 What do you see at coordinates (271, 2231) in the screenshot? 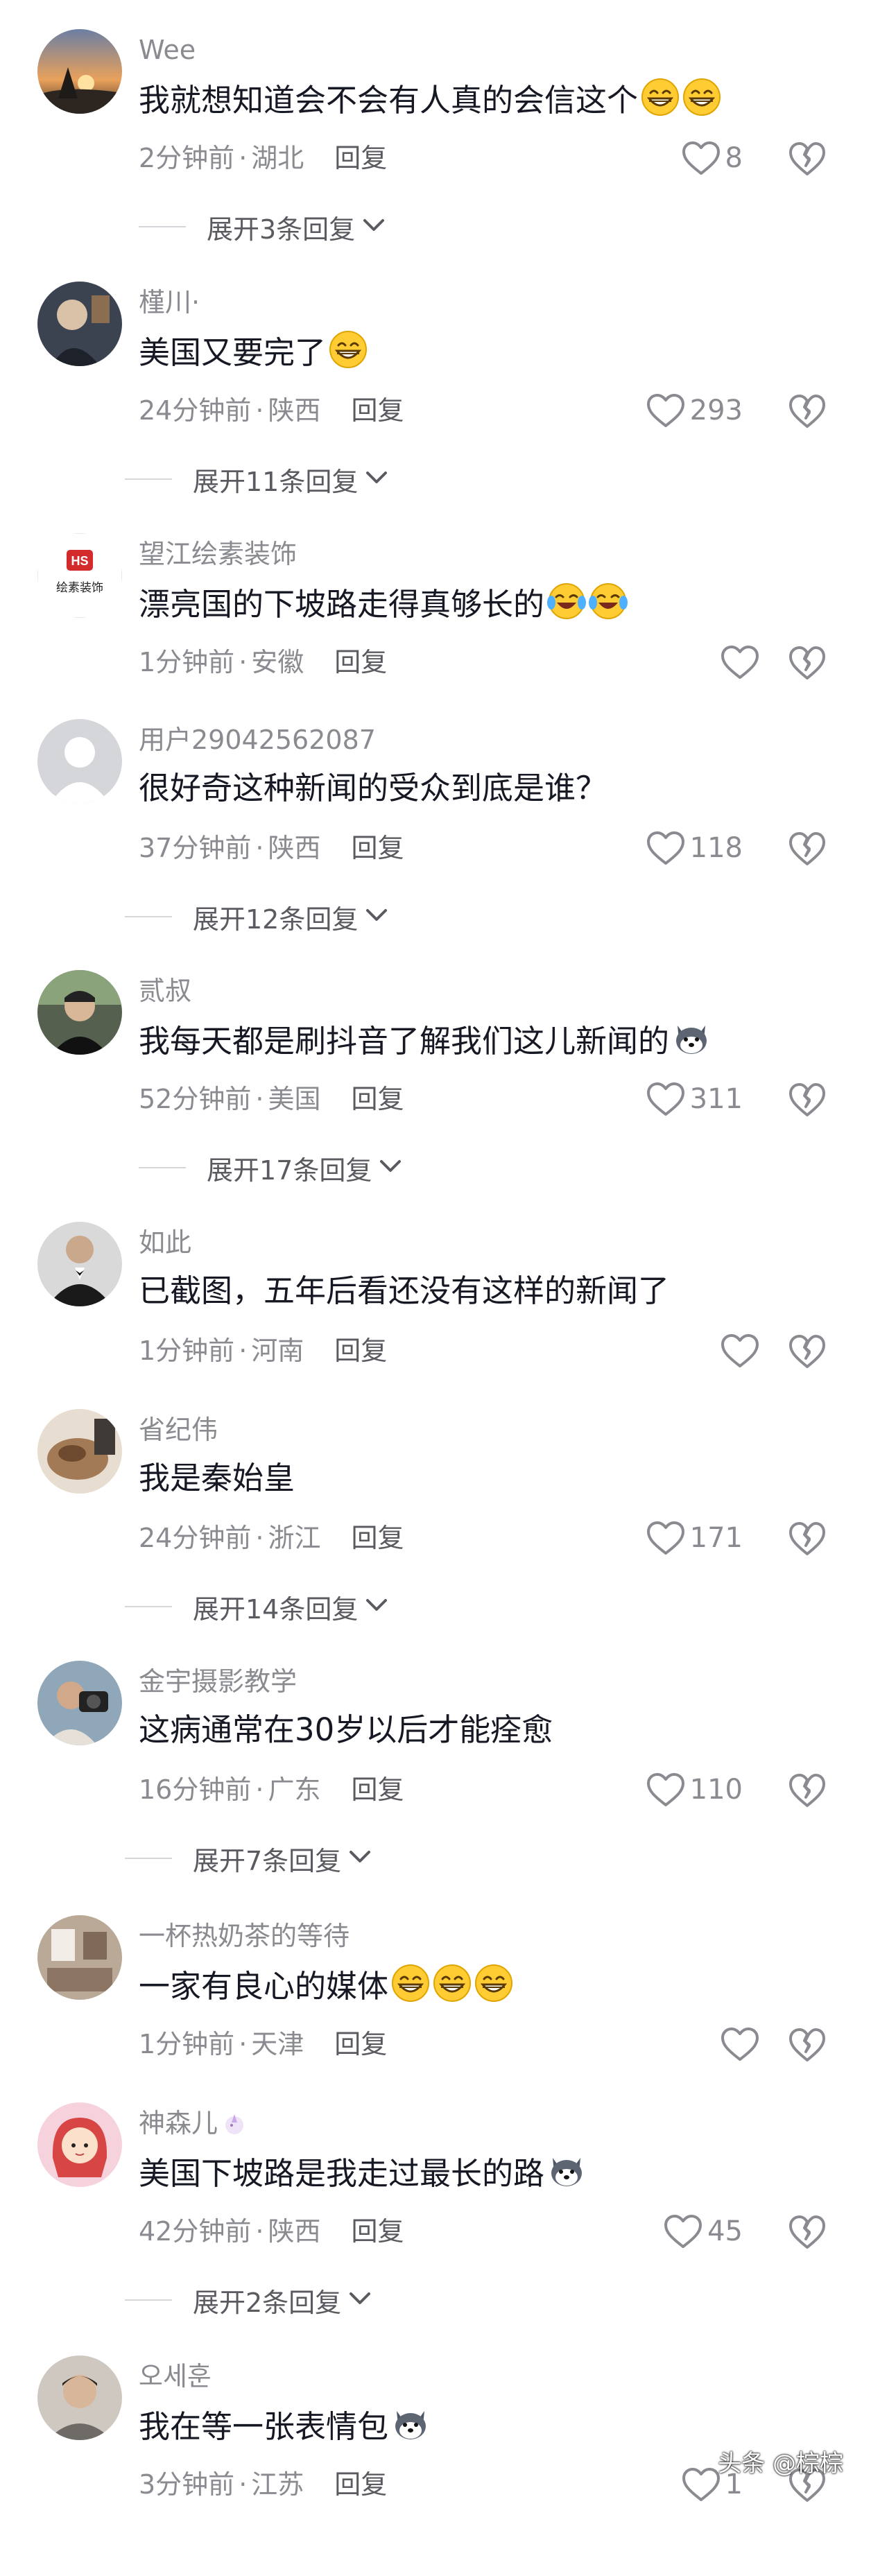
I see `comment-meta: 42分钟前 · 陕西 回复` at bounding box center [271, 2231].